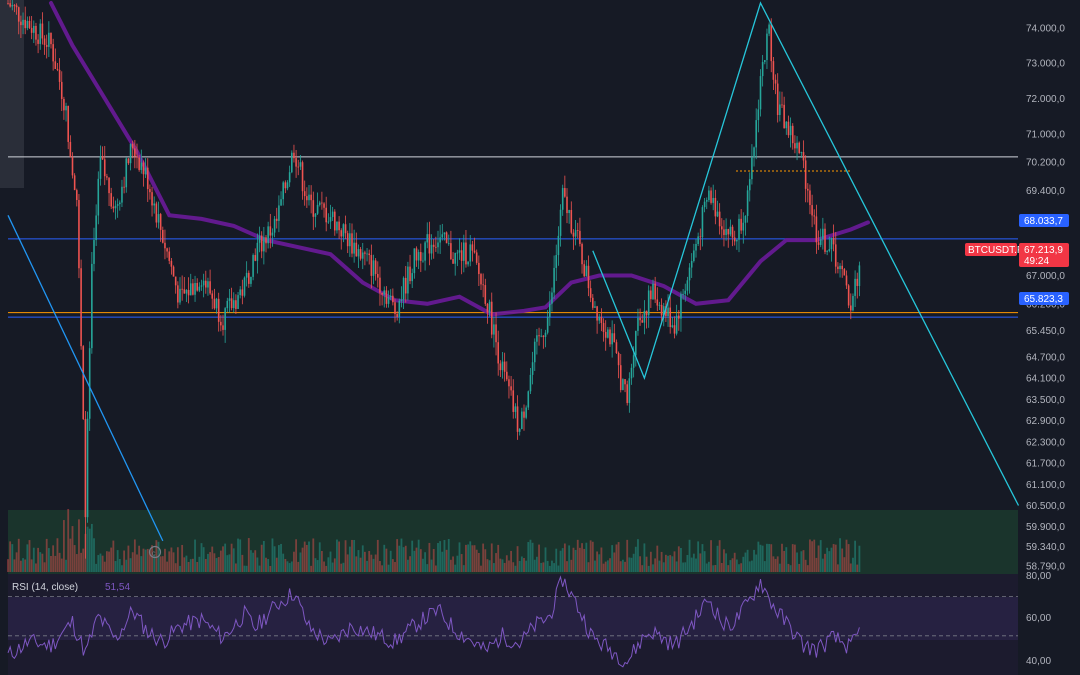 Image resolution: width=1080 pixels, height=675 pixels. What do you see at coordinates (1045, 357) in the screenshot?
I see `price-tick-label: 64.700,0` at bounding box center [1045, 357].